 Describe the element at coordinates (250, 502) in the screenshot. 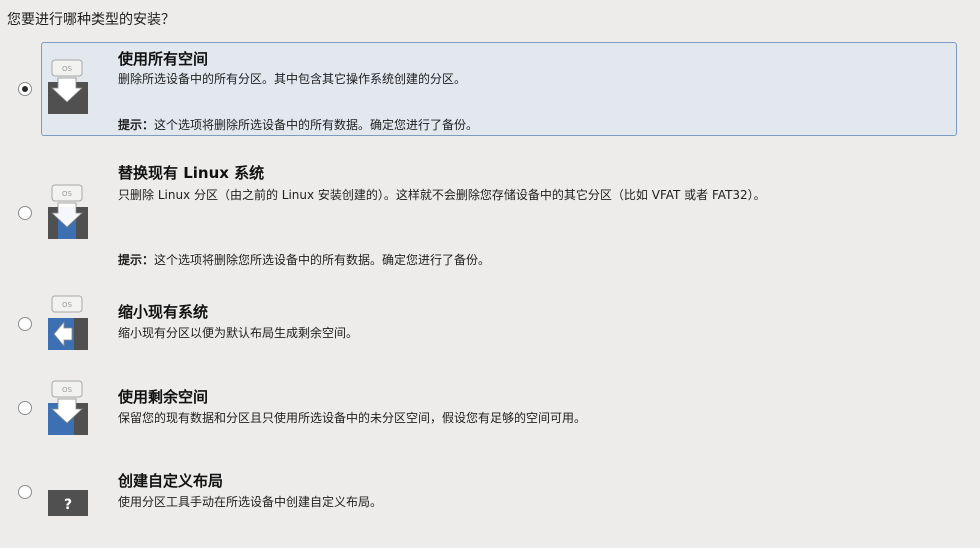

I see `option-desc-custom-layout: 使用分区工具手动在所选设备中创建自定义布局。` at that location.